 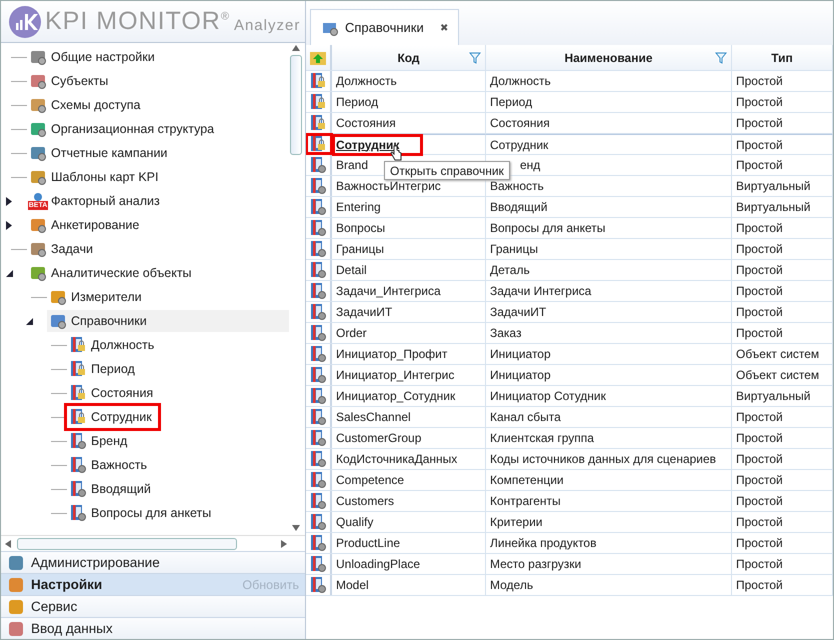 What do you see at coordinates (514, 249) in the screenshot?
I see `table-cell: Границы` at bounding box center [514, 249].